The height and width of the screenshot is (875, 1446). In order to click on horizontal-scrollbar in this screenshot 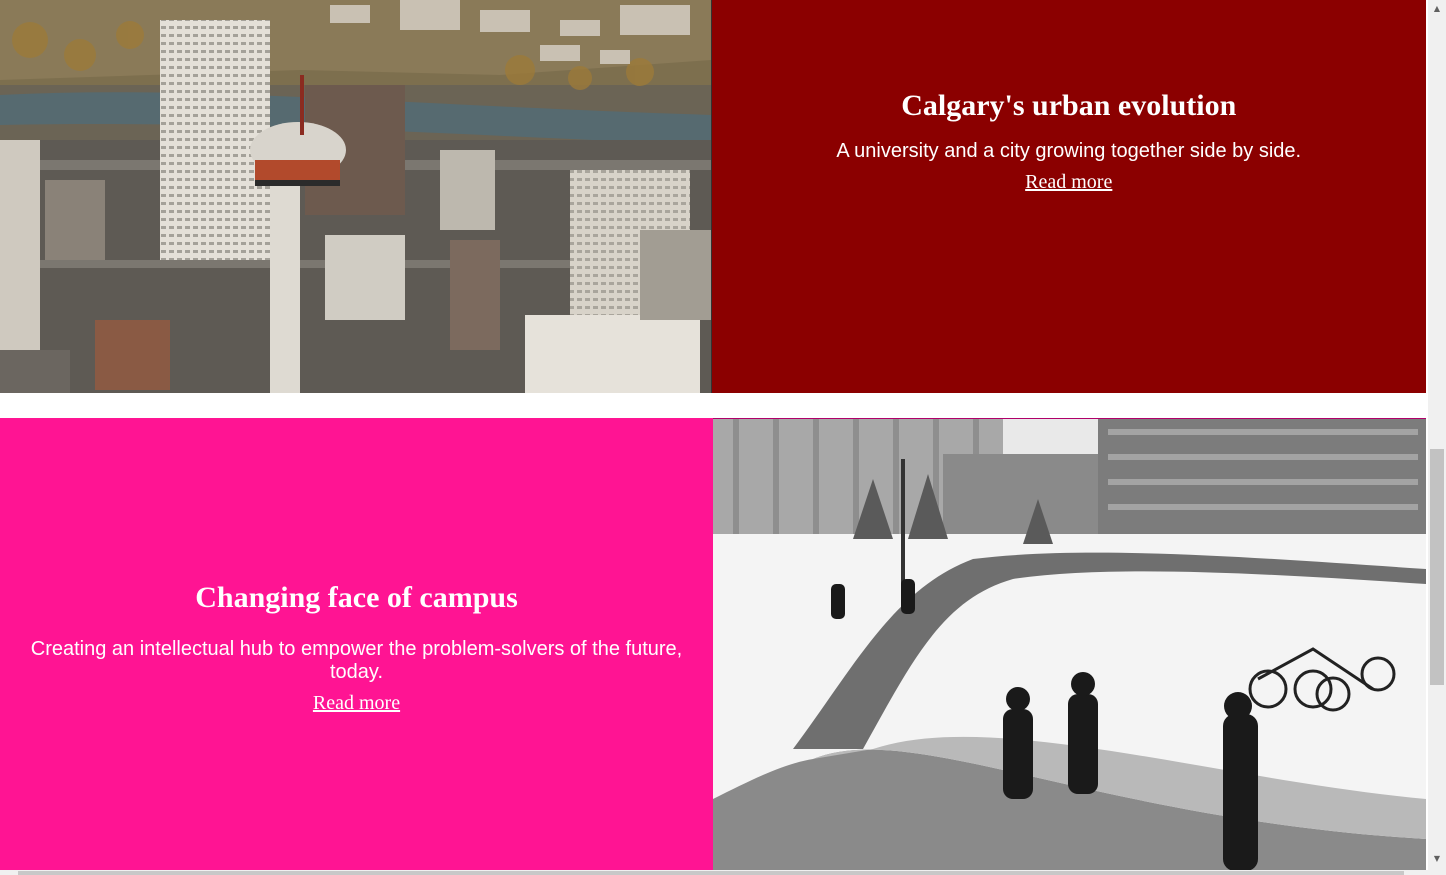, I will do `click(723, 872)`.